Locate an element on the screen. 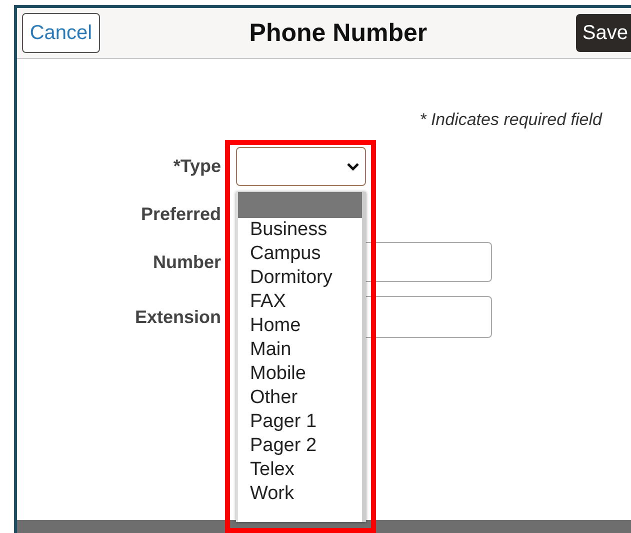 This screenshot has height=533, width=631. page-title: Phone Number is located at coordinates (338, 33).